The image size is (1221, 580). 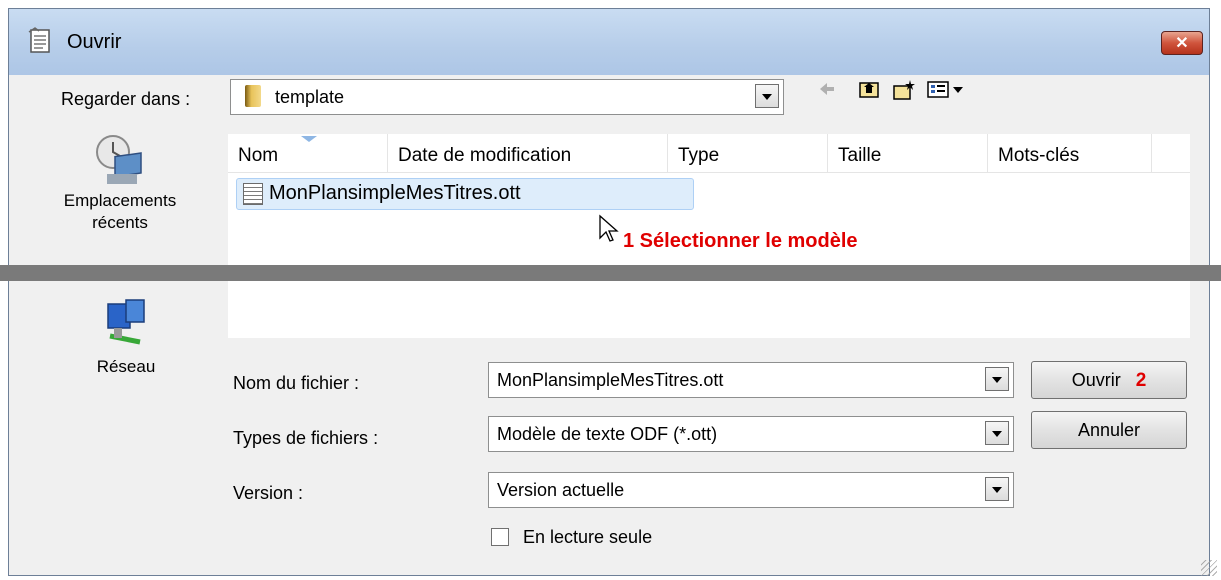 I want to click on close-icon: ✕, so click(x=1182, y=43).